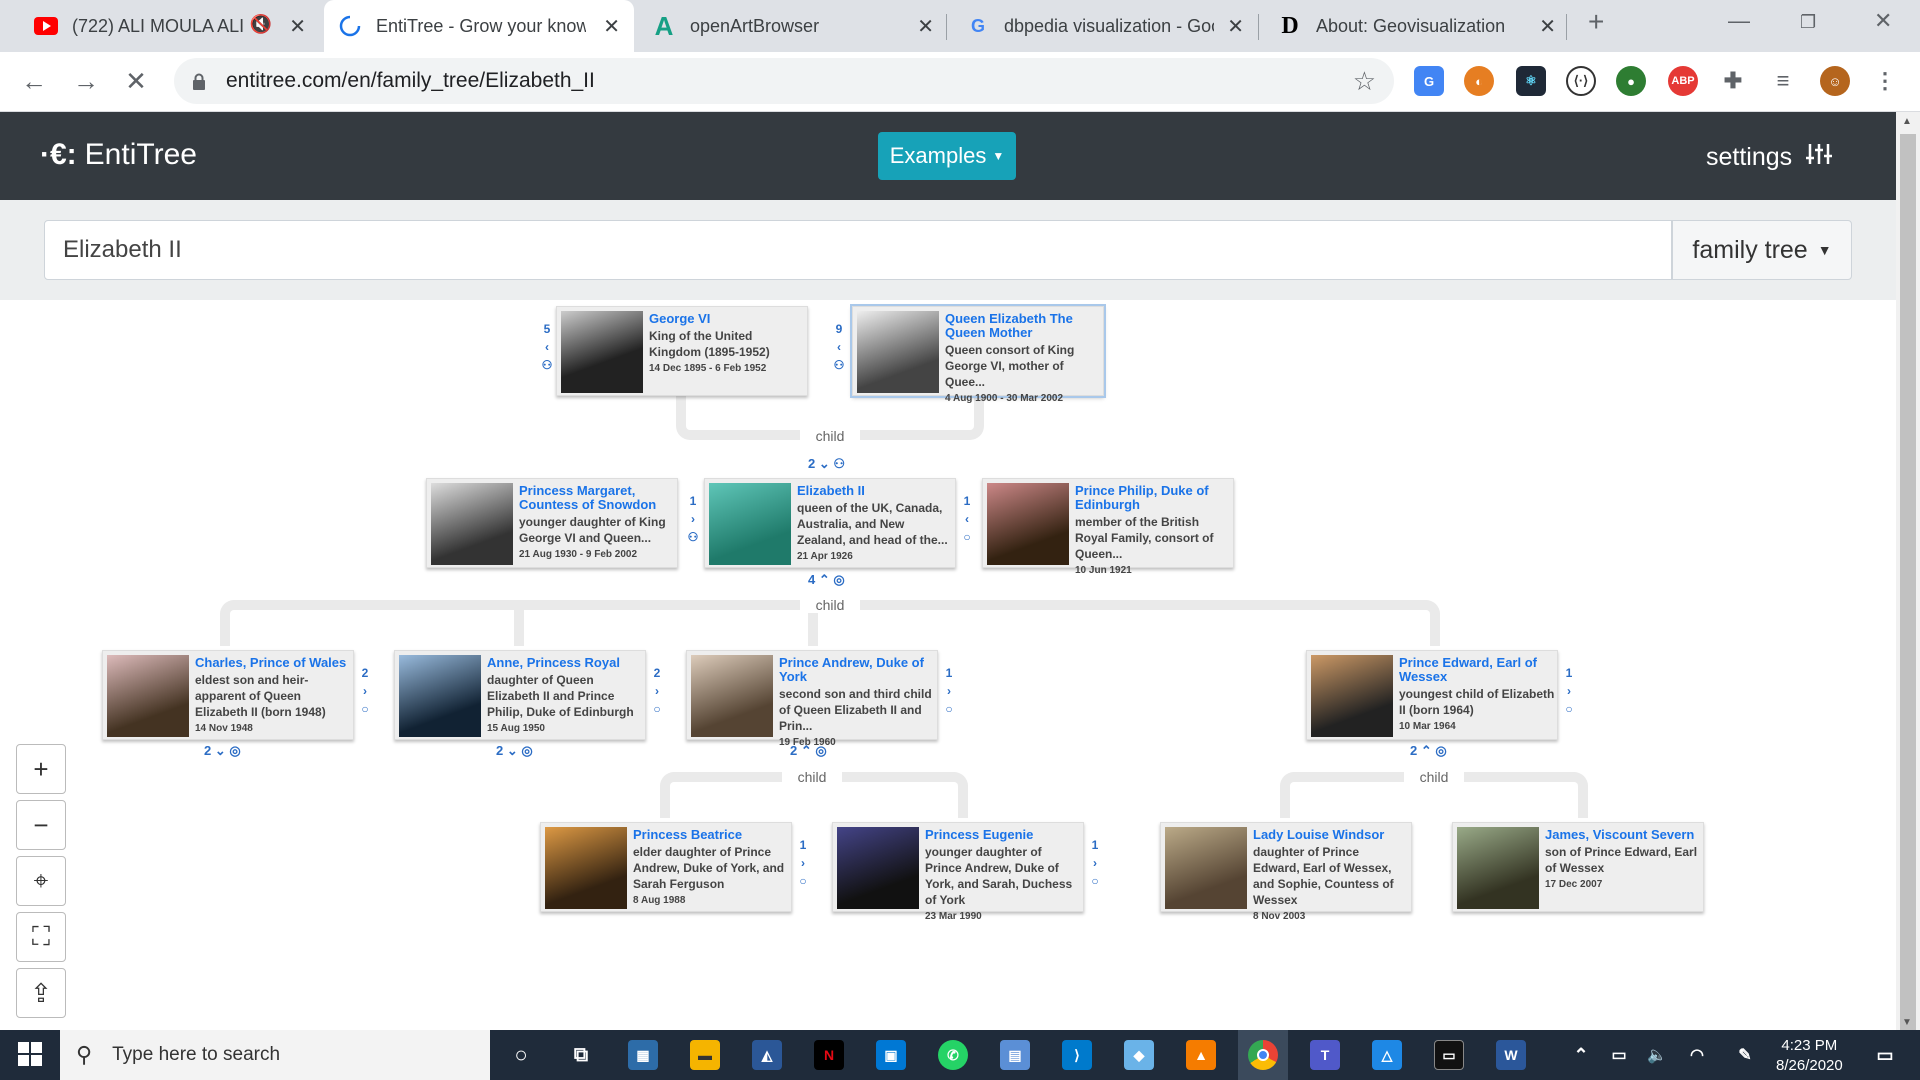  Describe the element at coordinates (41, 825) in the screenshot. I see `zoom-out-button: −` at that location.